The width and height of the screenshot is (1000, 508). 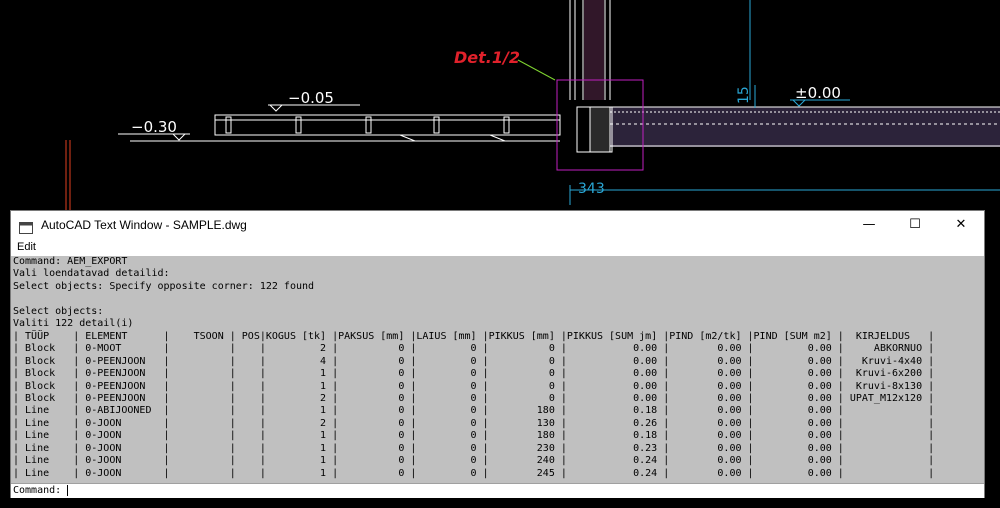 I want to click on command-input, so click(x=68, y=490).